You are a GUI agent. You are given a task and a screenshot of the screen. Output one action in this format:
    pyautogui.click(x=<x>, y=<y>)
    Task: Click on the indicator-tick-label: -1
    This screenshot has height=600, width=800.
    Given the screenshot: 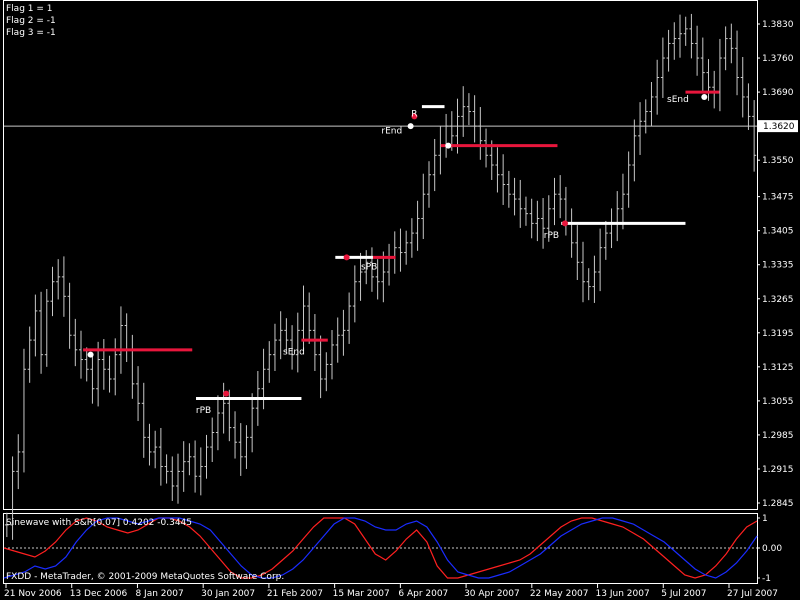 What is the action you would take?
    pyautogui.click(x=766, y=579)
    